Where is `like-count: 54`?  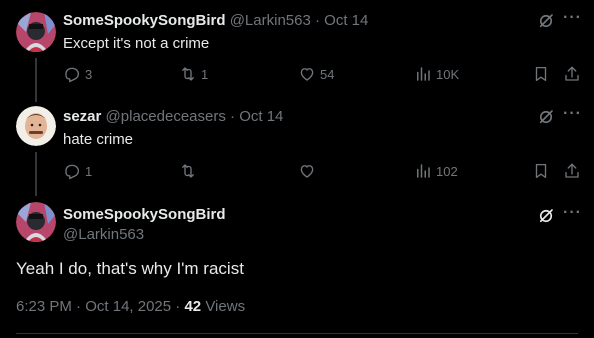
like-count: 54 is located at coordinates (327, 74).